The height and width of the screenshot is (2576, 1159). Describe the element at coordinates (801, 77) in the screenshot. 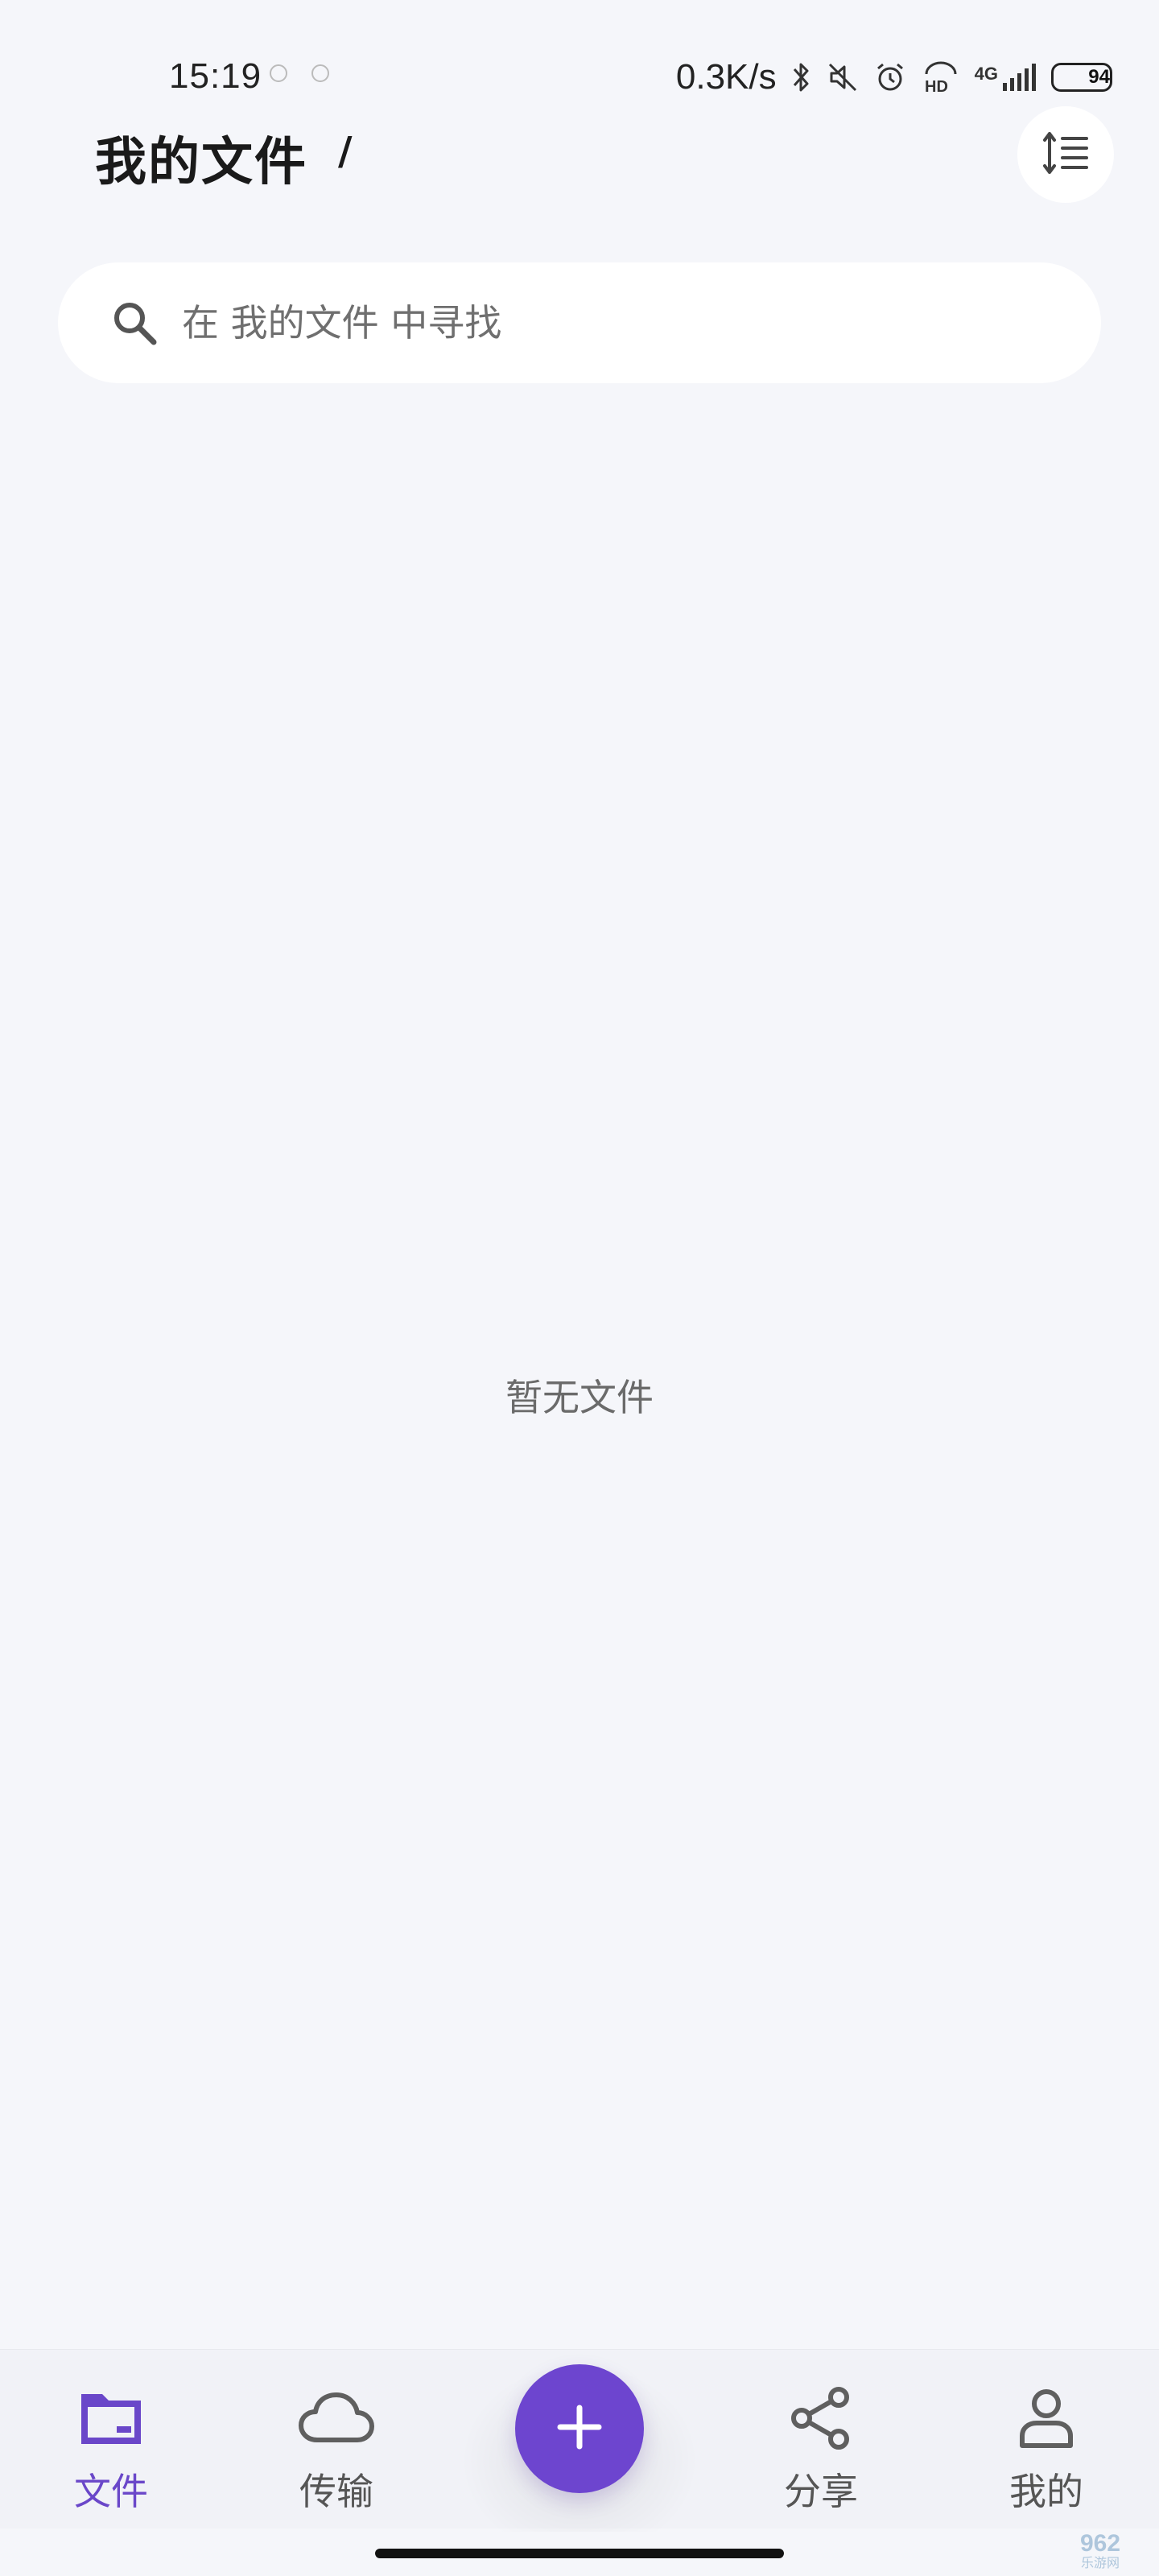

I see `bluetooth-icon` at that location.